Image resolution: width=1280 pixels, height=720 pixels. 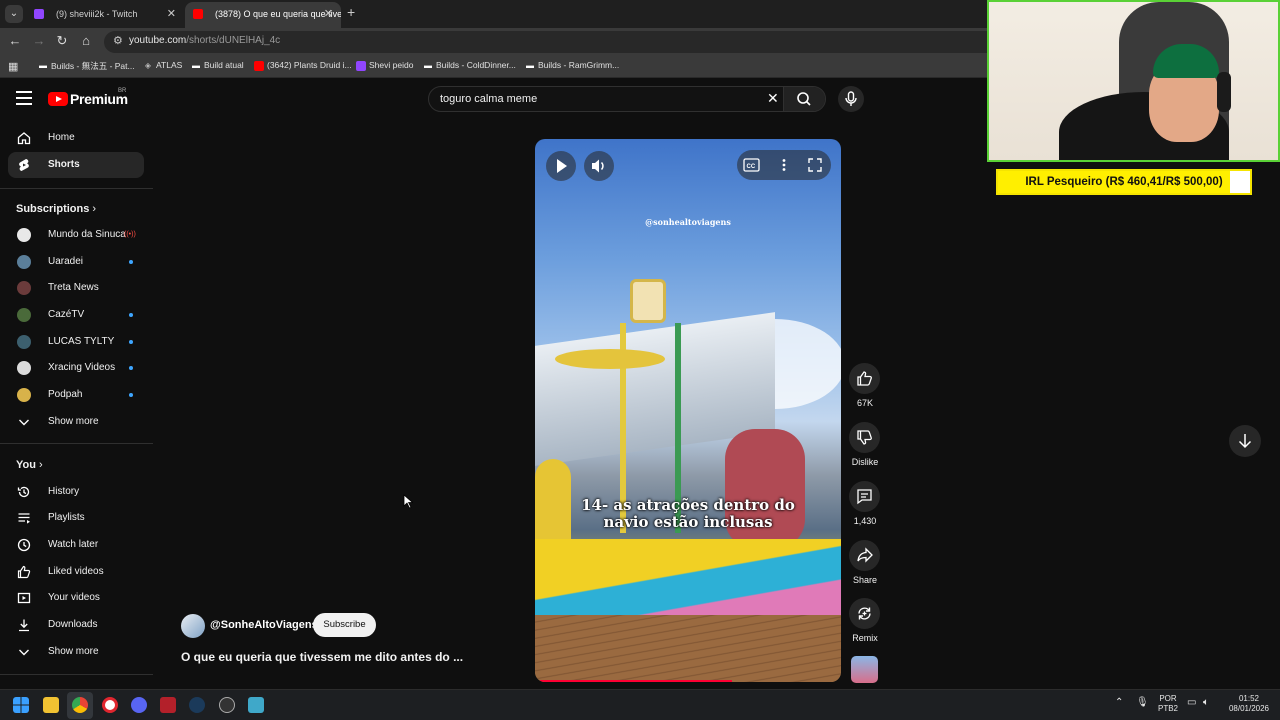 I want to click on remix-button, so click(x=864, y=613).